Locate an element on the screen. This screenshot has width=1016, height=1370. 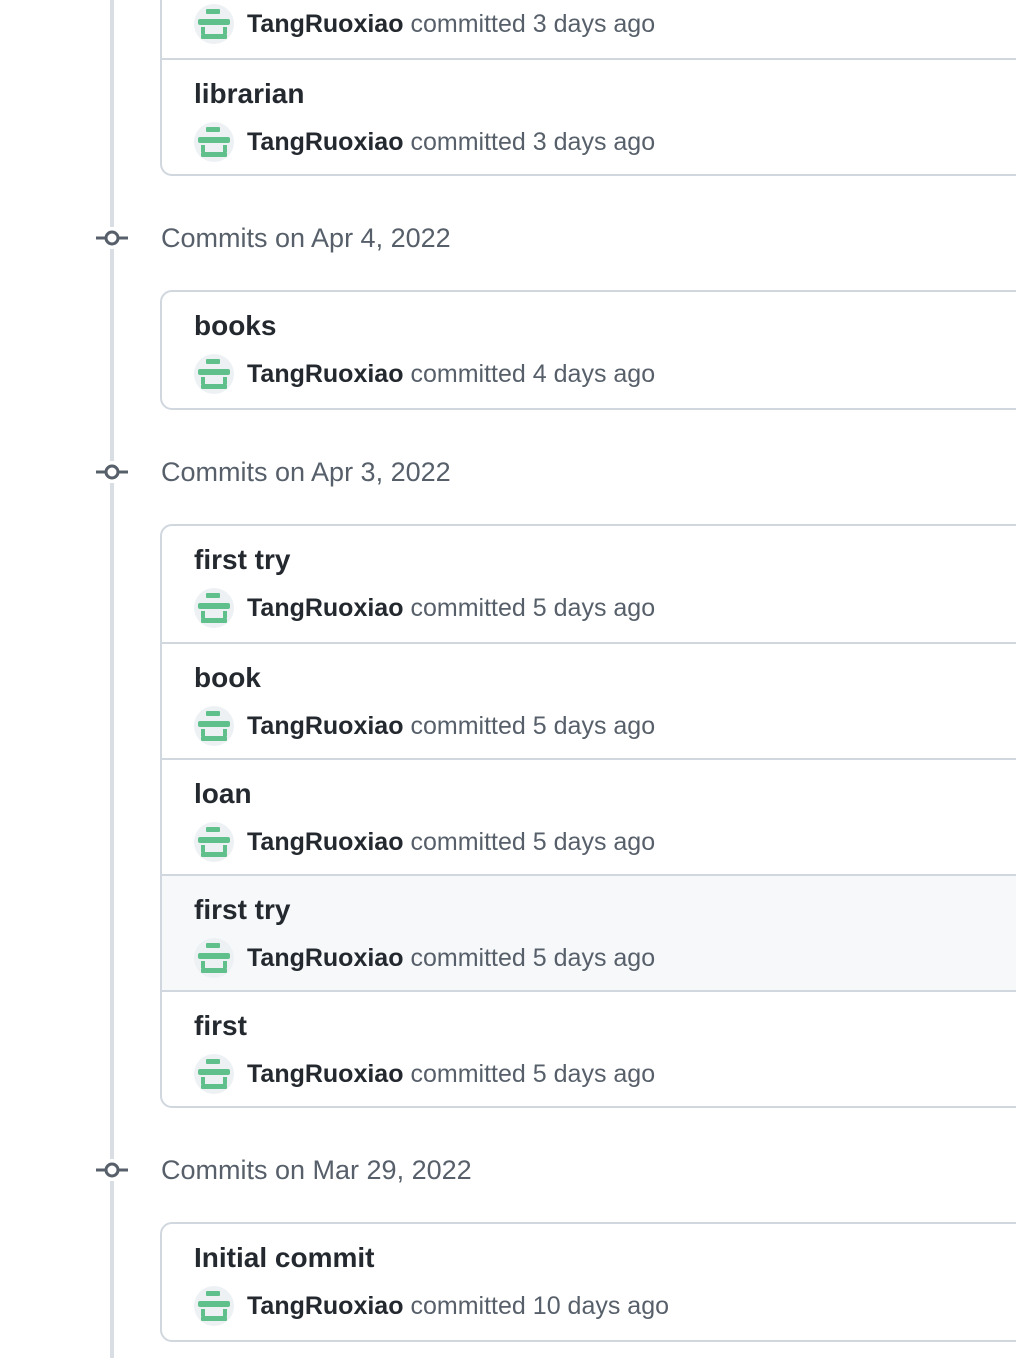
commit-row: TangRuoxiao committed 3 days ago is located at coordinates (589, 29).